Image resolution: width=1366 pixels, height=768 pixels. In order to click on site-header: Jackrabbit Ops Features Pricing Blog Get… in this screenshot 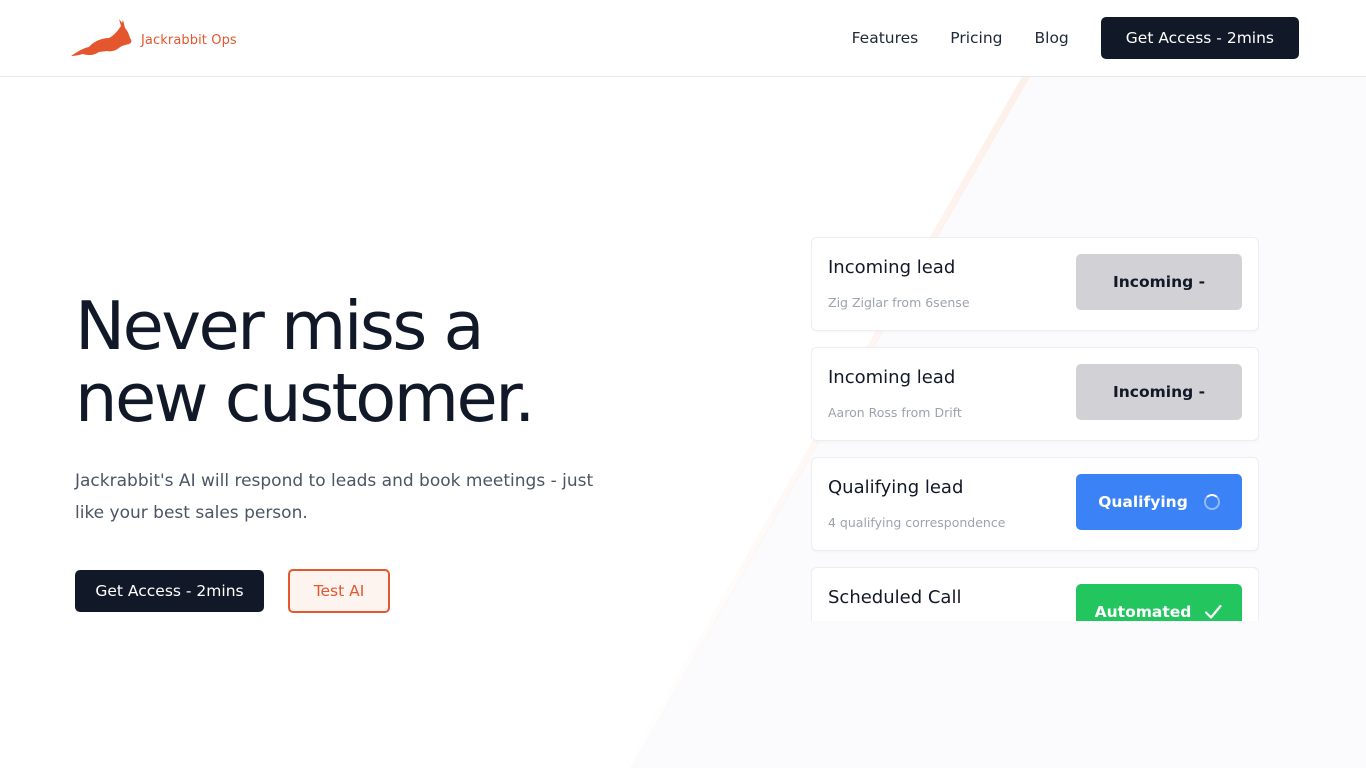, I will do `click(683, 38)`.